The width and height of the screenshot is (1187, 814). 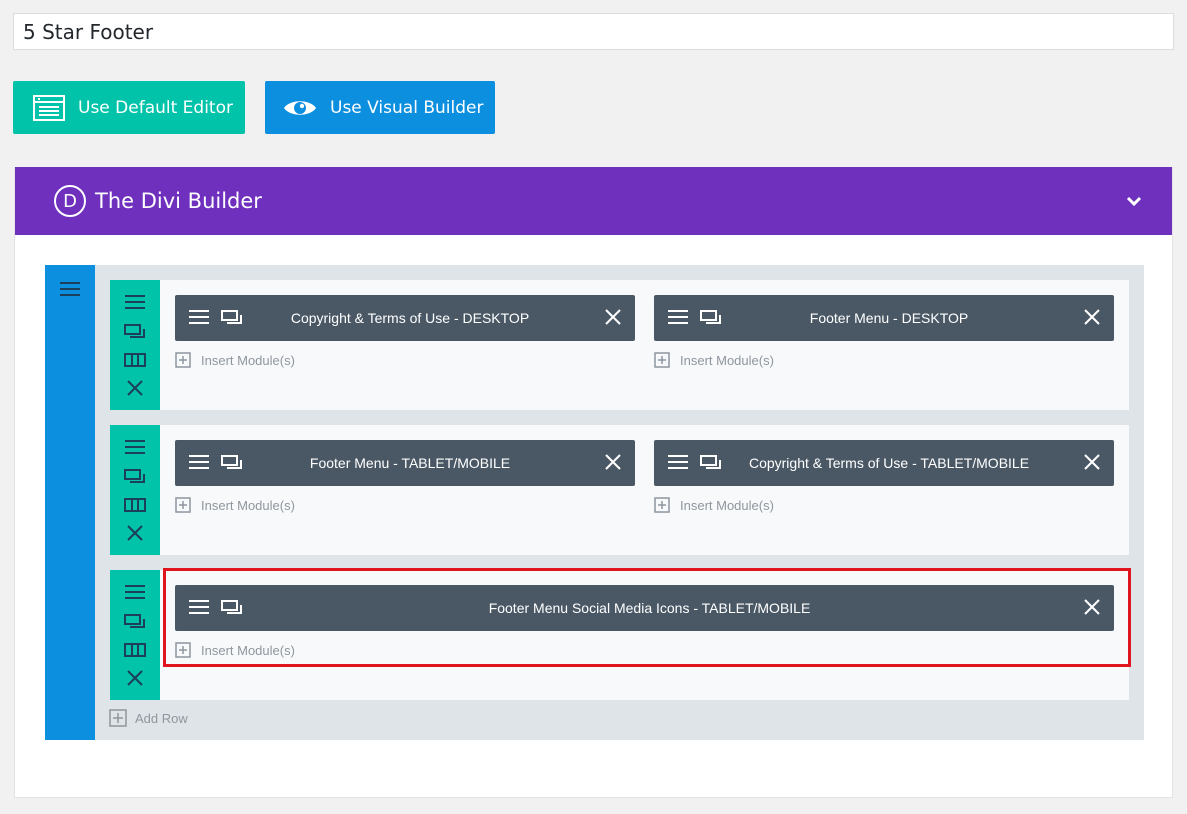 I want to click on builder-title: The Divi Builder, so click(x=178, y=201).